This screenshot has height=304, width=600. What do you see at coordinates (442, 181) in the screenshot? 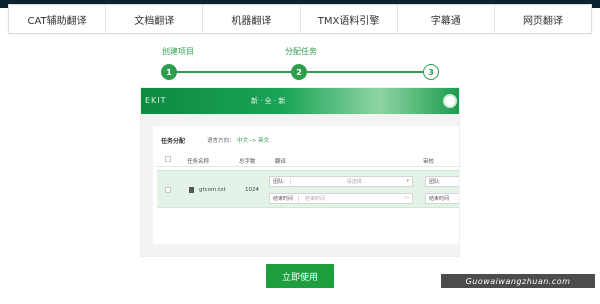
I see `review-team-select: 团队:` at bounding box center [442, 181].